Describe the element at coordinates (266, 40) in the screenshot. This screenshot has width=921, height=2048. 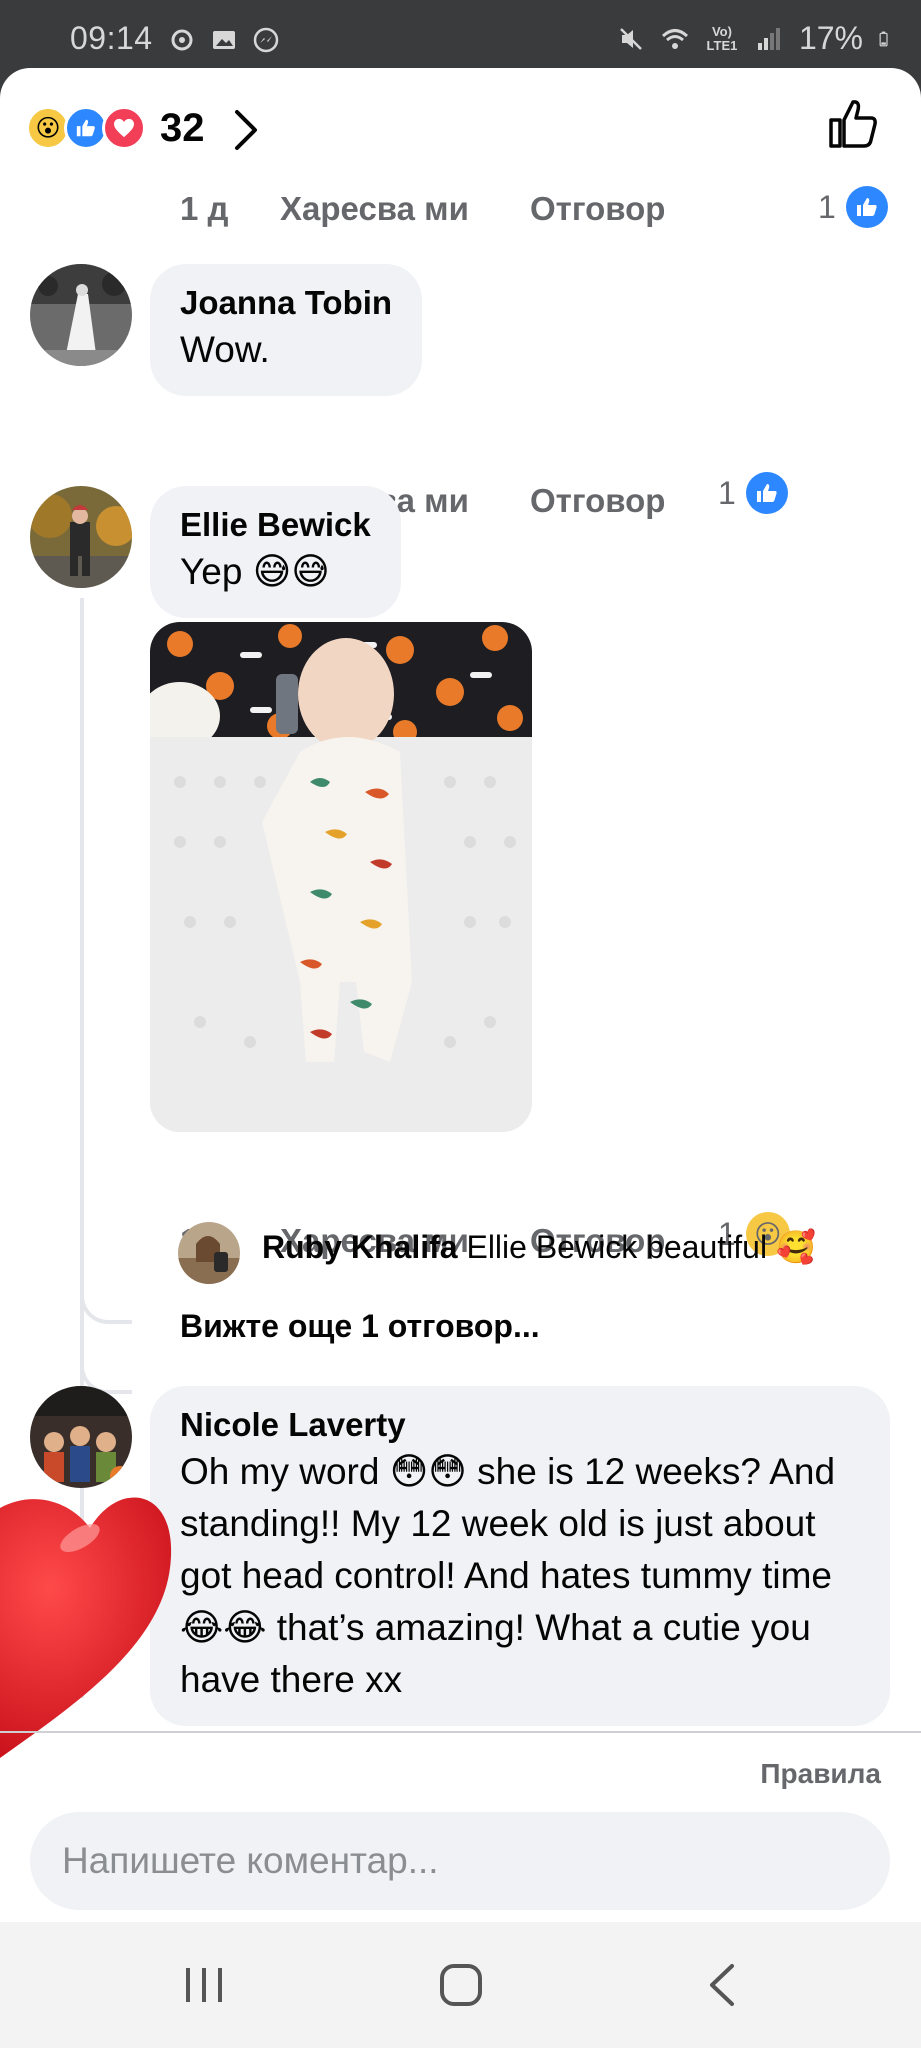
I see `messenger-icon` at that location.